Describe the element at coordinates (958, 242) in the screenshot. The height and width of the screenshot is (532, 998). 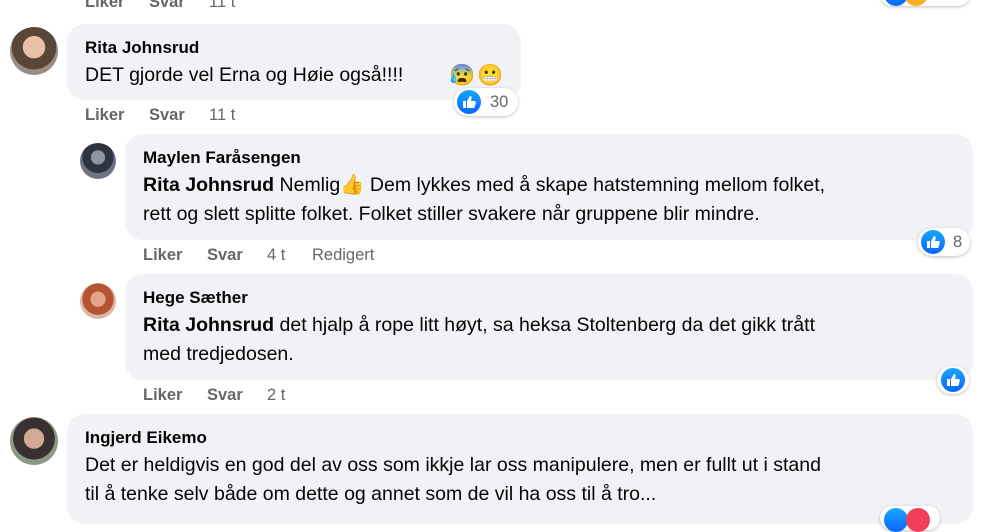
I see `reaction-count: 8` at that location.